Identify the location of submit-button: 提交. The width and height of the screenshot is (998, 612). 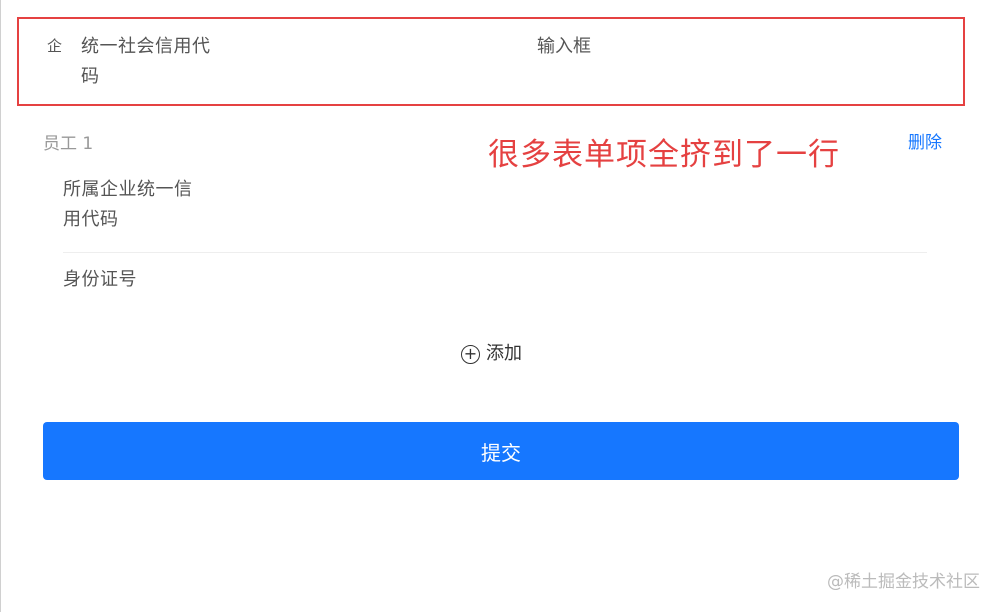
(501, 451).